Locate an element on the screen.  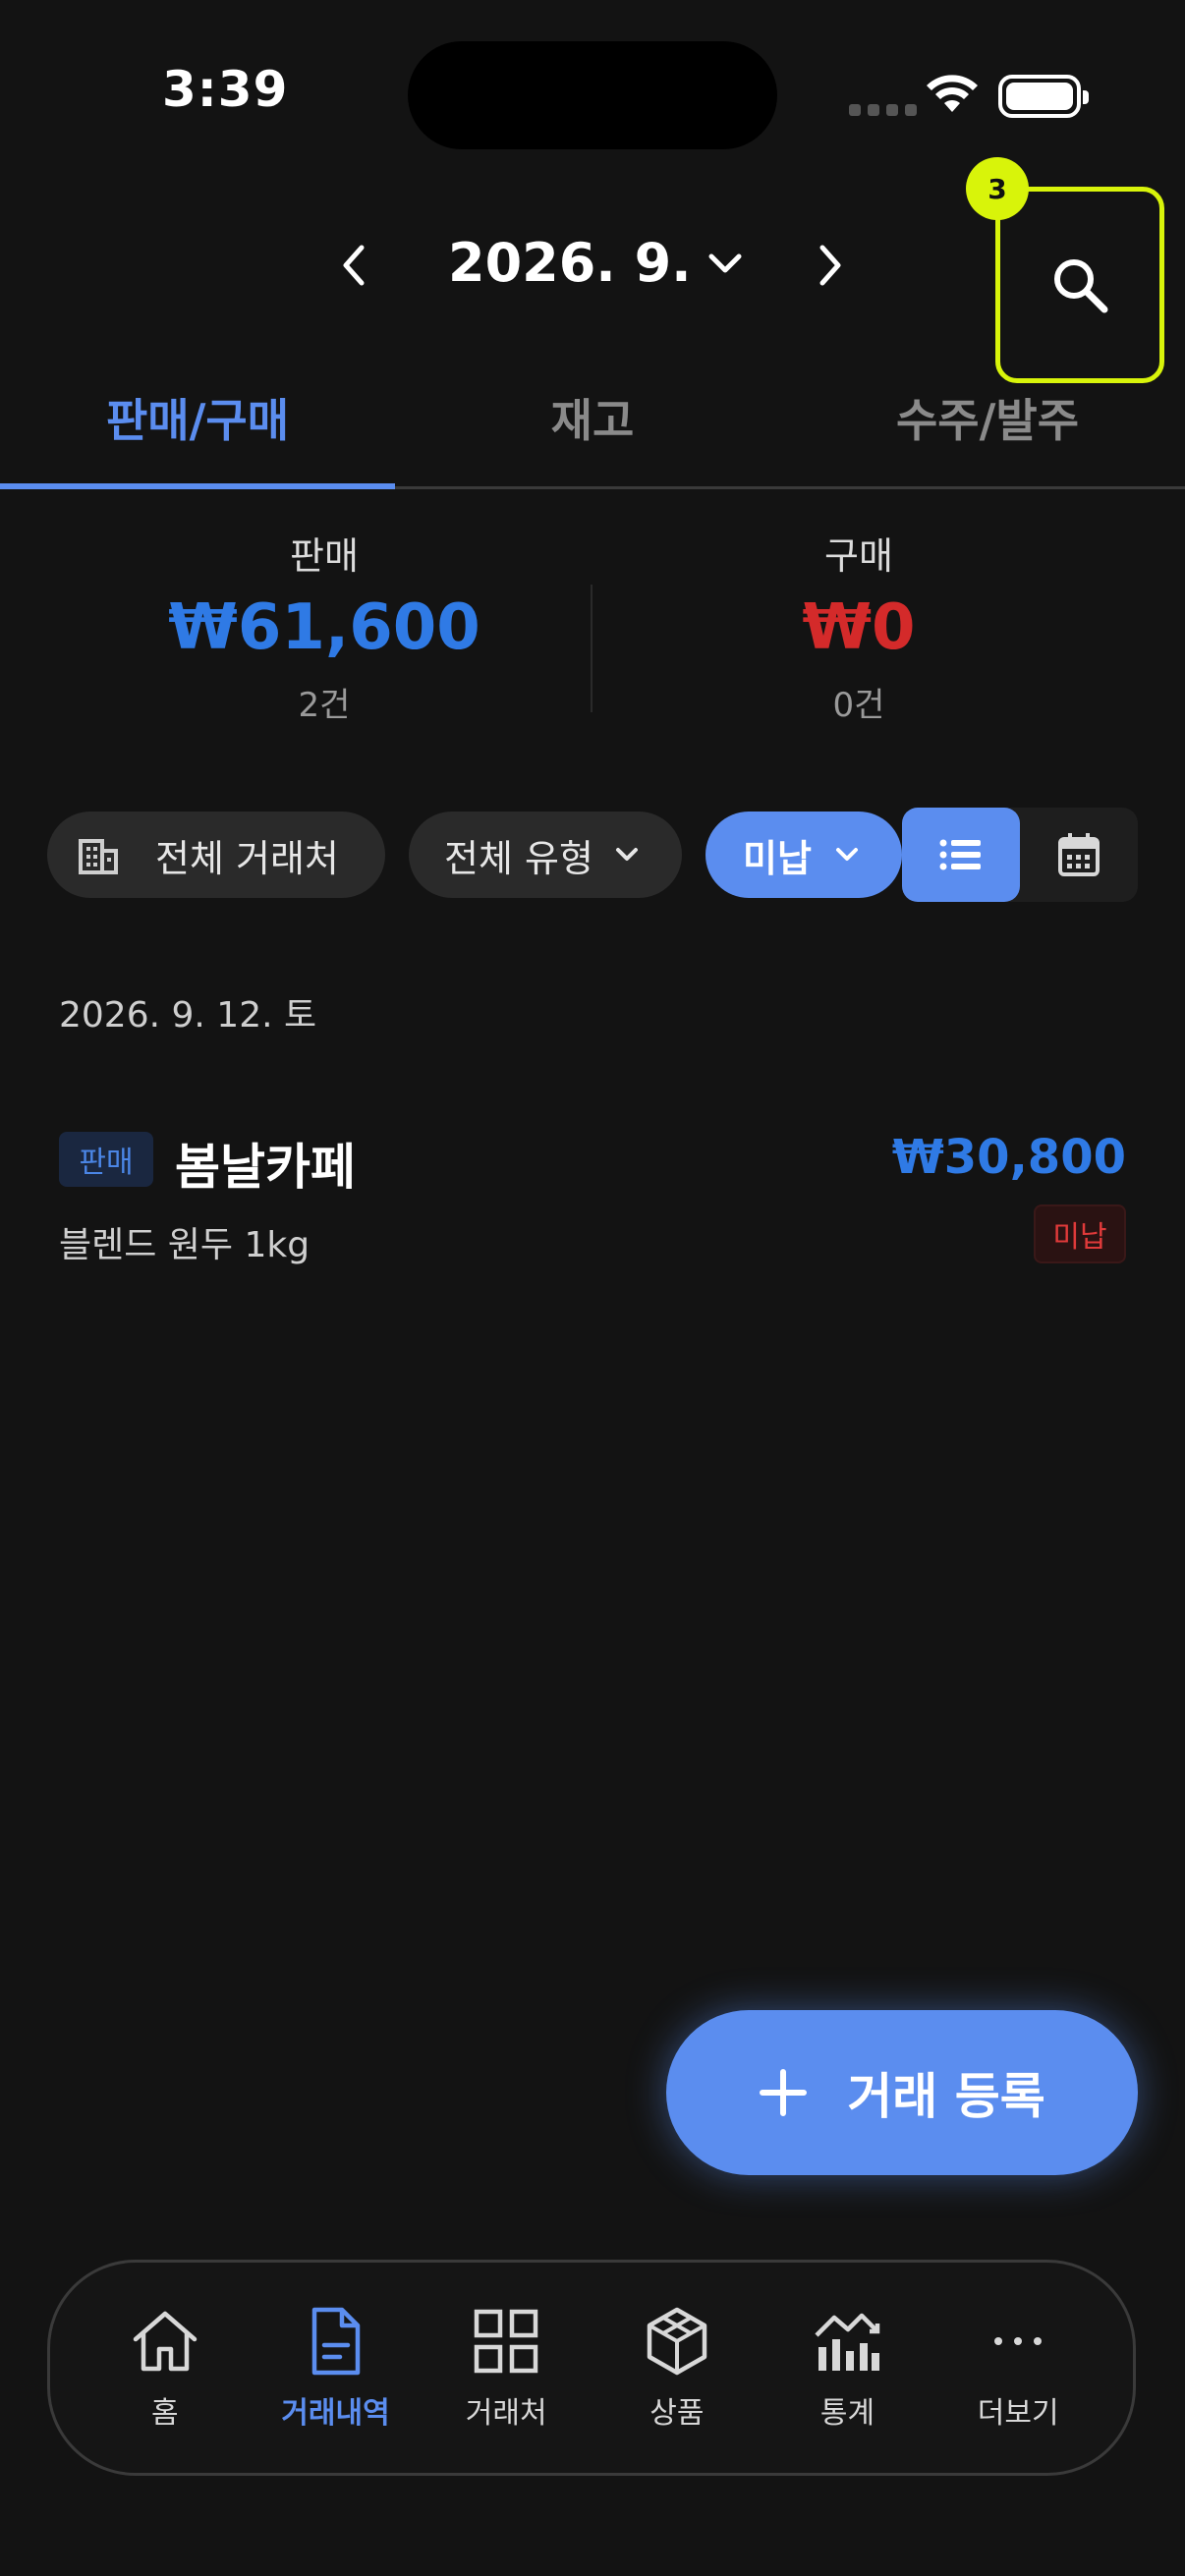
dynamic-island is located at coordinates (592, 95).